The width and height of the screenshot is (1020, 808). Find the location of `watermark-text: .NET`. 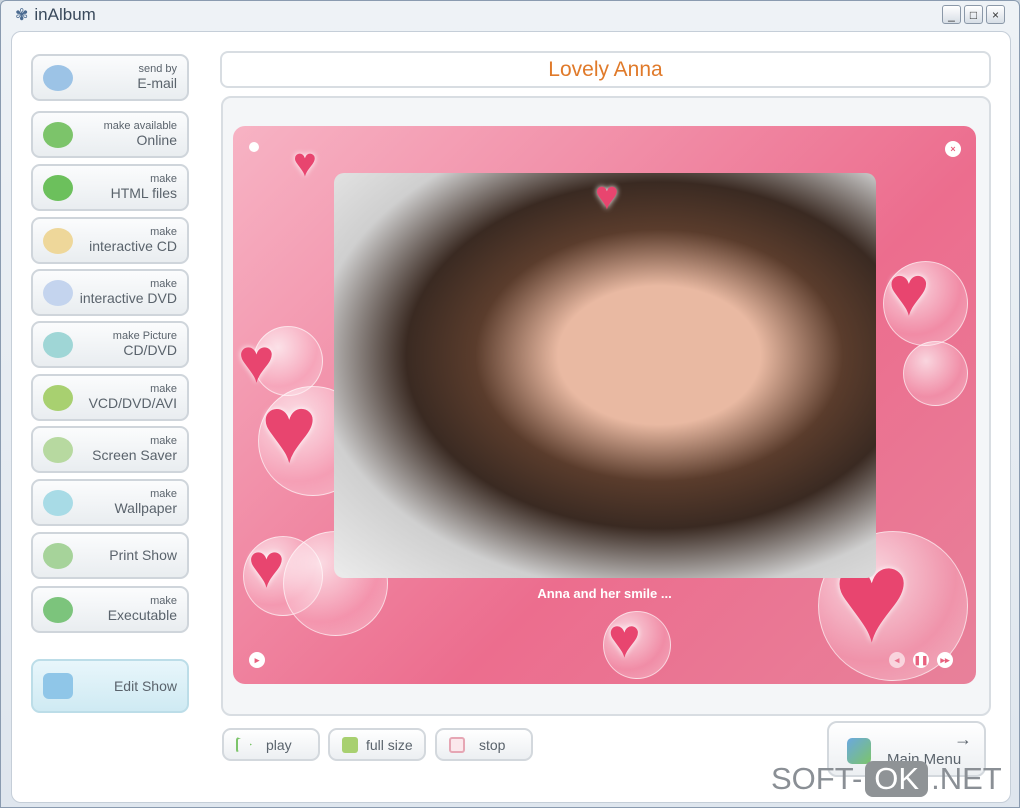

watermark-text: .NET is located at coordinates (966, 778).